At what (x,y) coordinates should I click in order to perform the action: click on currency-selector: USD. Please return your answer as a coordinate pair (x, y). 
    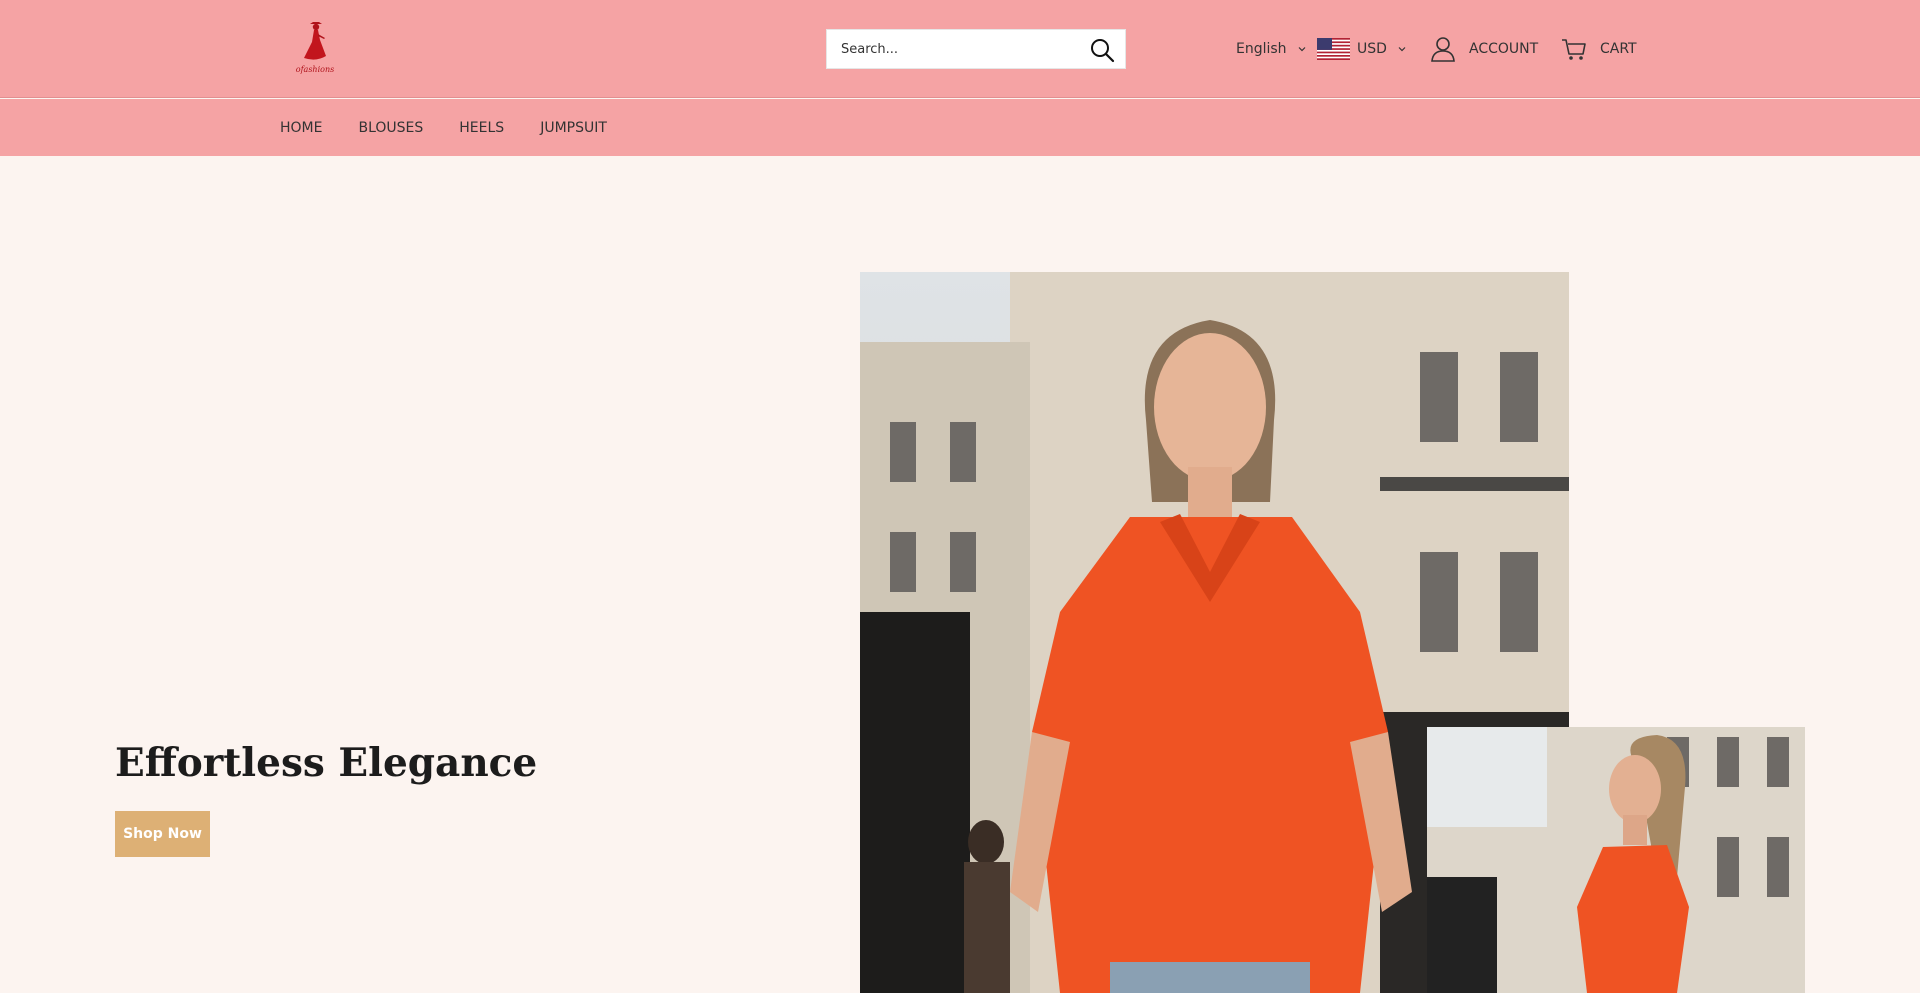
    Looking at the image, I should click on (1362, 49).